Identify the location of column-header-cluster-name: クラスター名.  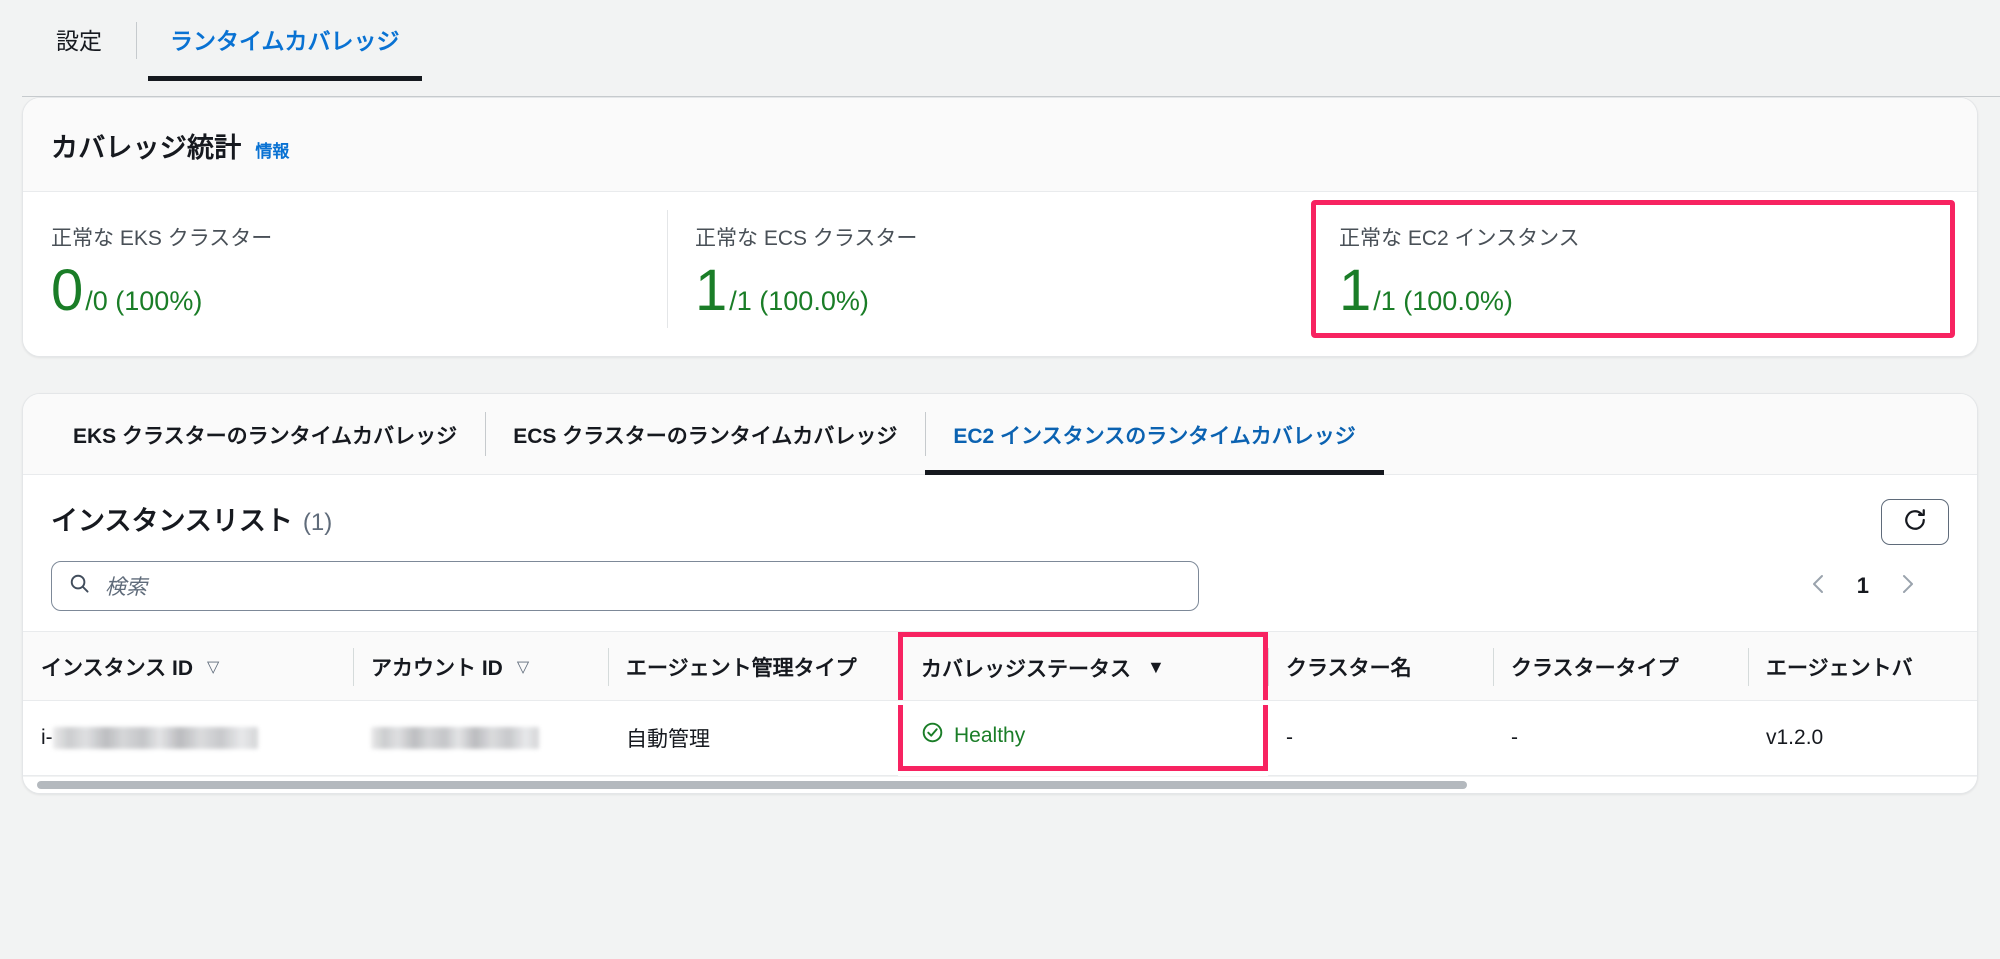
(1380, 666).